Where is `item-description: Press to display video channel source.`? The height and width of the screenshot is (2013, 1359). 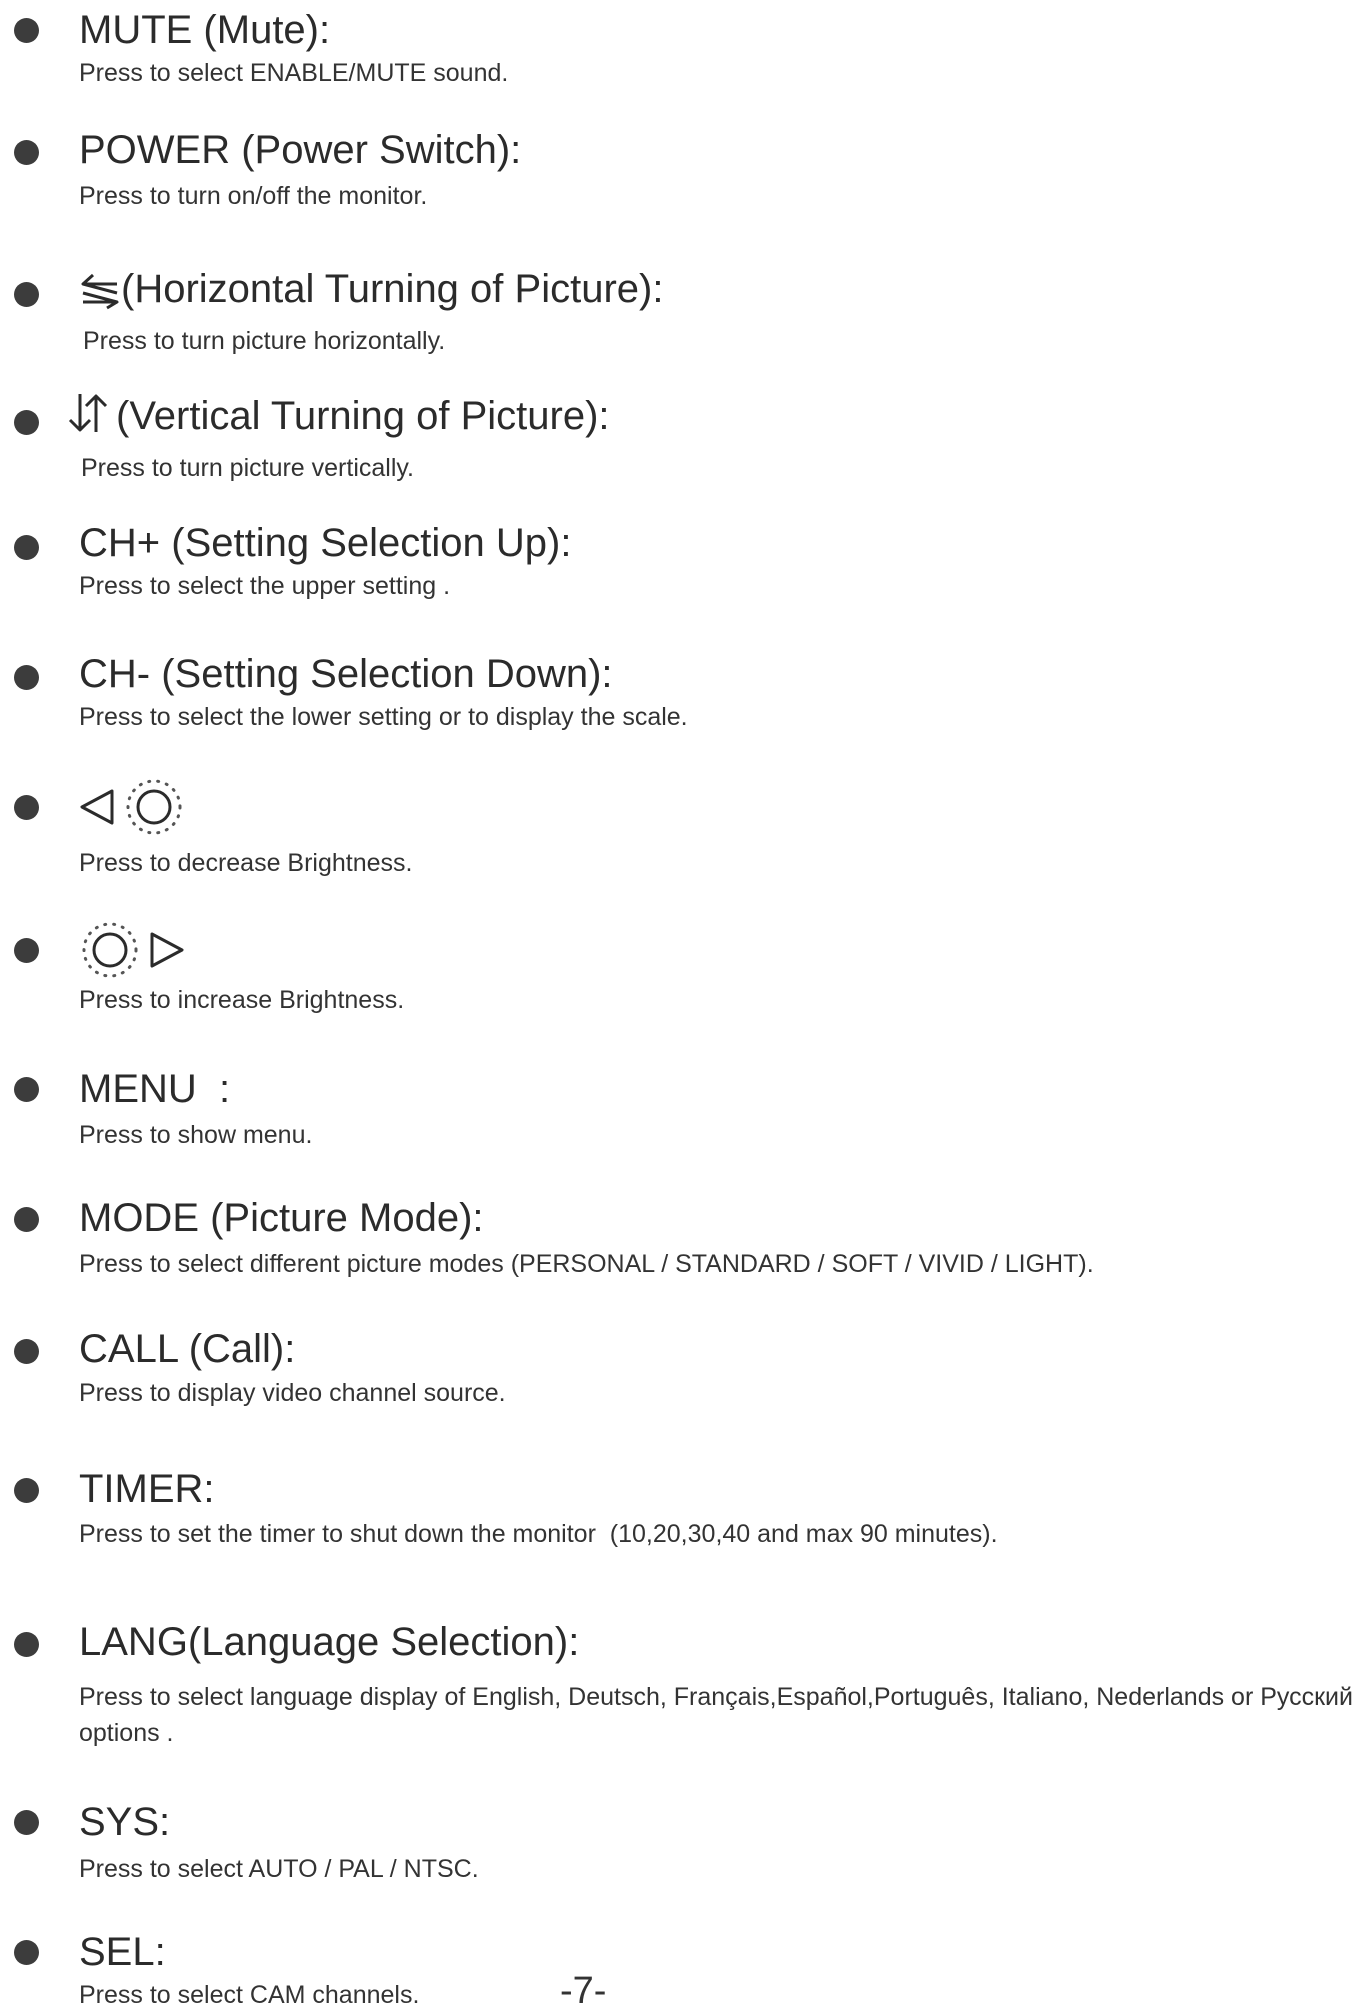
item-description: Press to display video channel source. is located at coordinates (292, 1393).